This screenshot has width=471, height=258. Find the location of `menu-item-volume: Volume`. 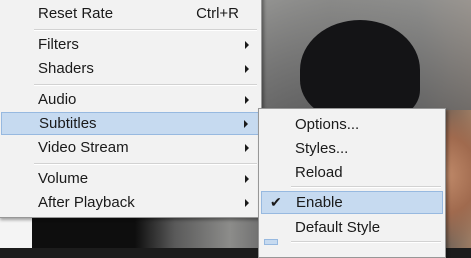

menu-item-volume: Volume is located at coordinates (130, 178).